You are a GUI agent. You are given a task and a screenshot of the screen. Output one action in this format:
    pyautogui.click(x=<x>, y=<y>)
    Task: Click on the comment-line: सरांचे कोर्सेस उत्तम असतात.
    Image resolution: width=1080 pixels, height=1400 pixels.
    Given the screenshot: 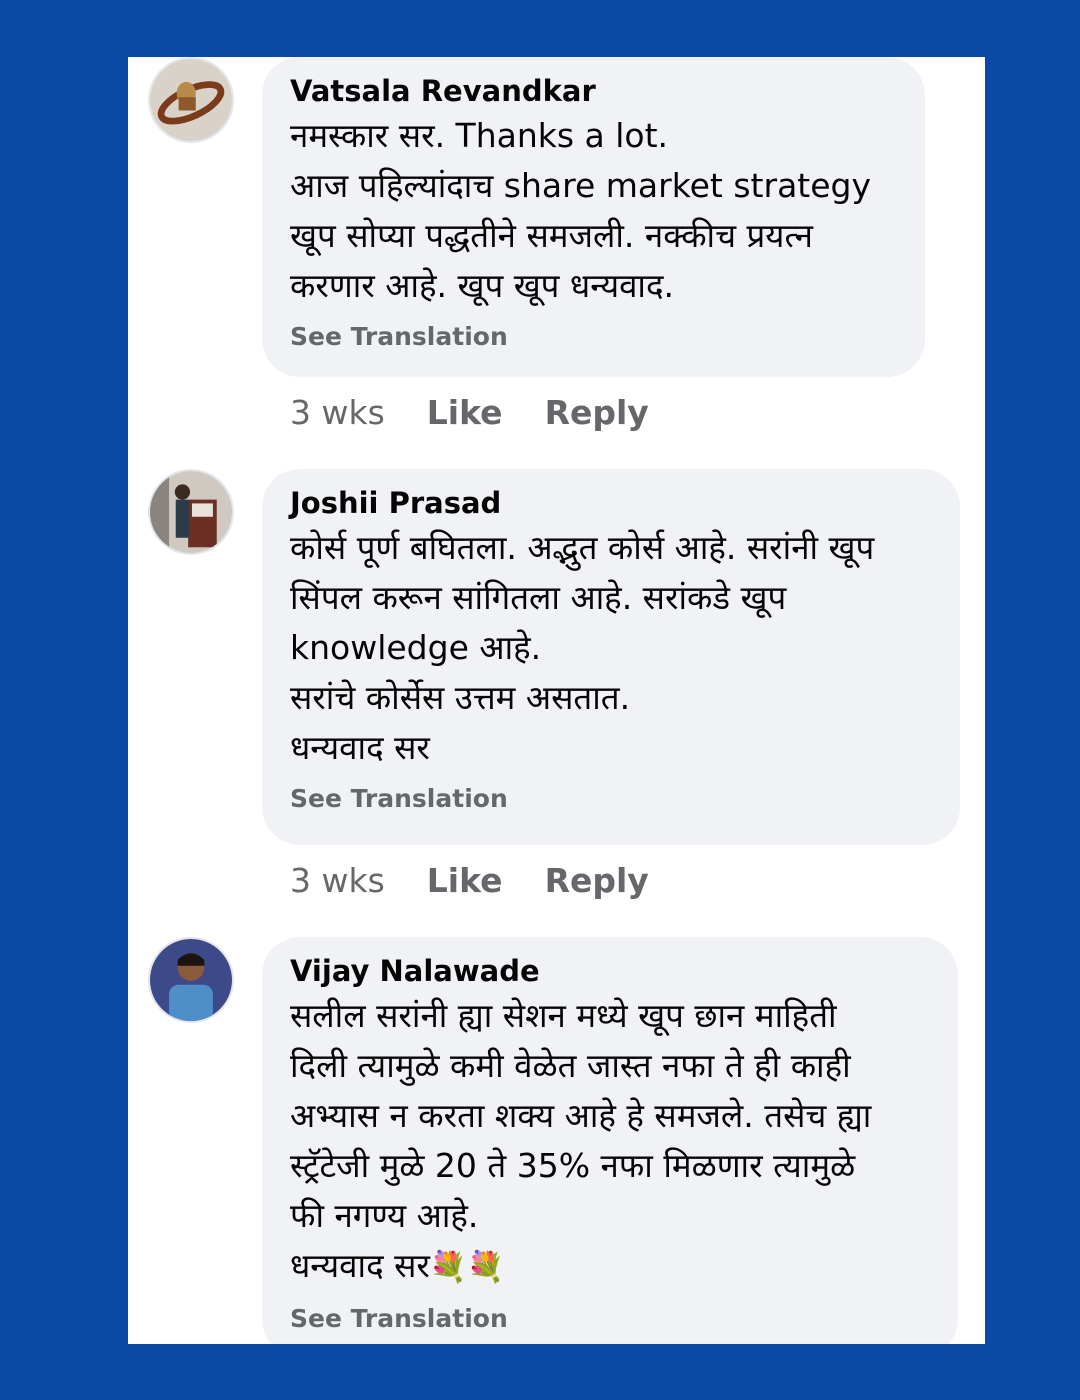 What is the action you would take?
    pyautogui.click(x=460, y=697)
    